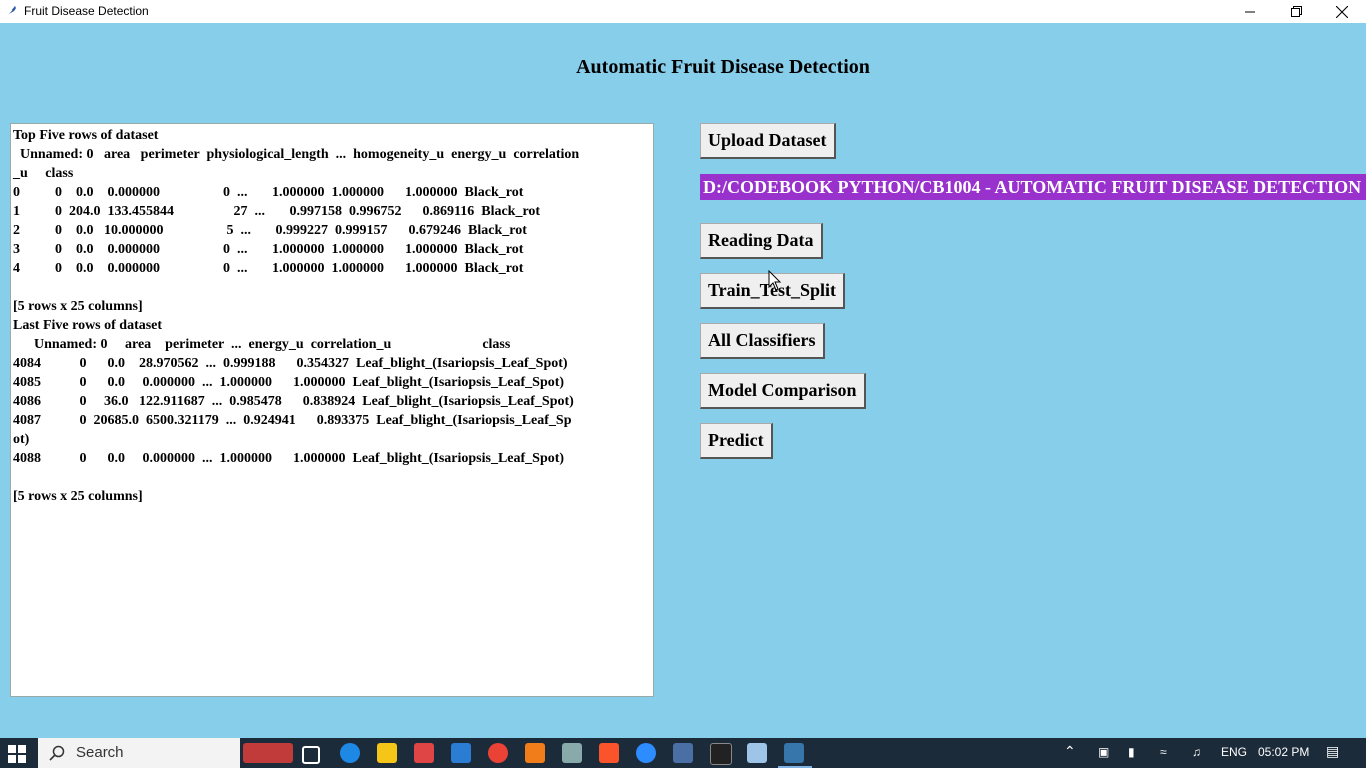  I want to click on window-title: Fruit Disease Detection, so click(86, 11).